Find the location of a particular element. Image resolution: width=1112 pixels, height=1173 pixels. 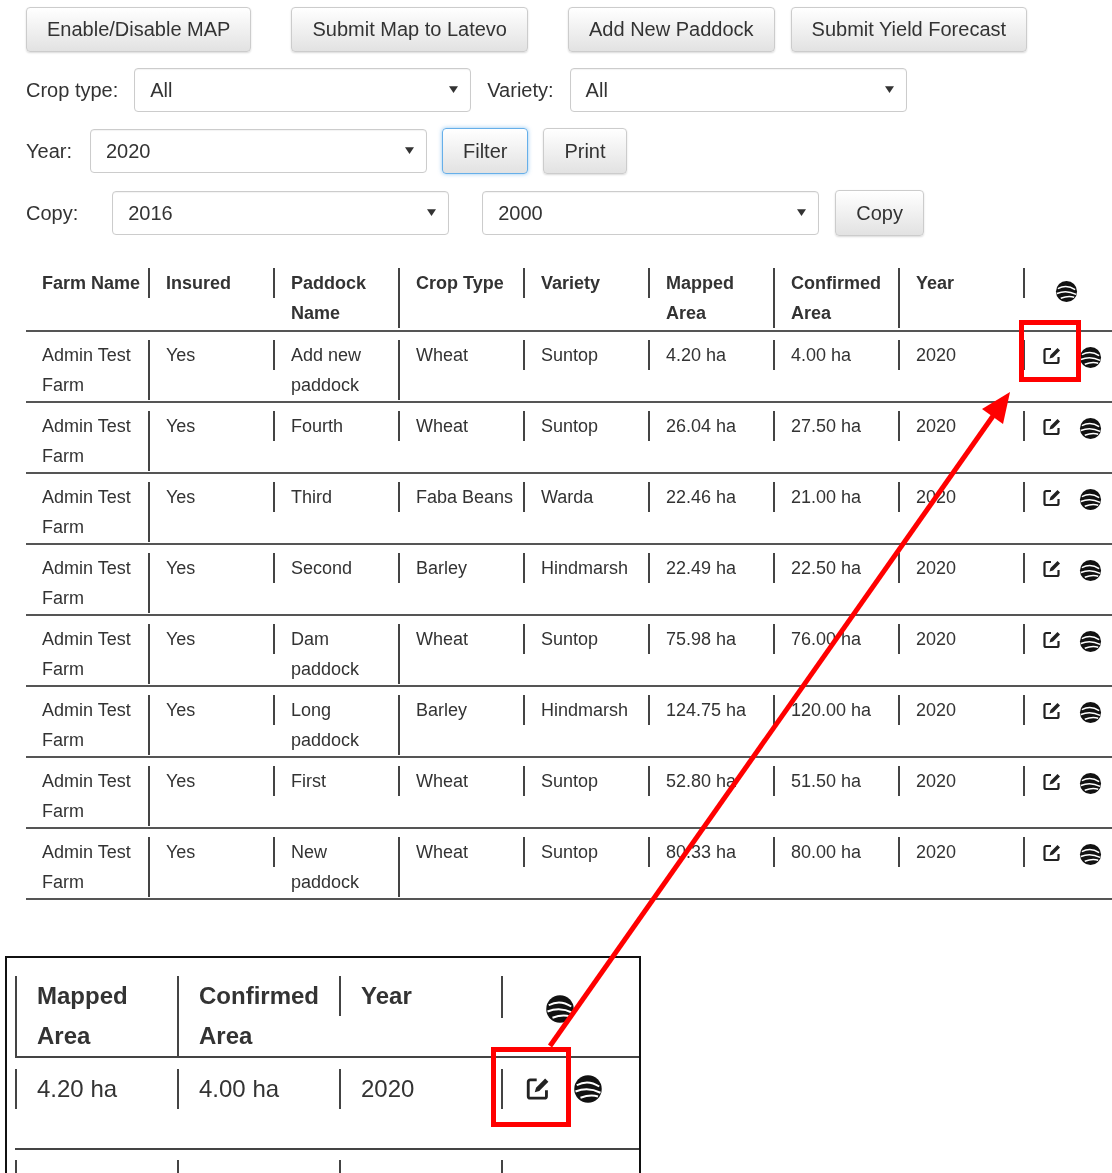

print-button: Print is located at coordinates (585, 151).